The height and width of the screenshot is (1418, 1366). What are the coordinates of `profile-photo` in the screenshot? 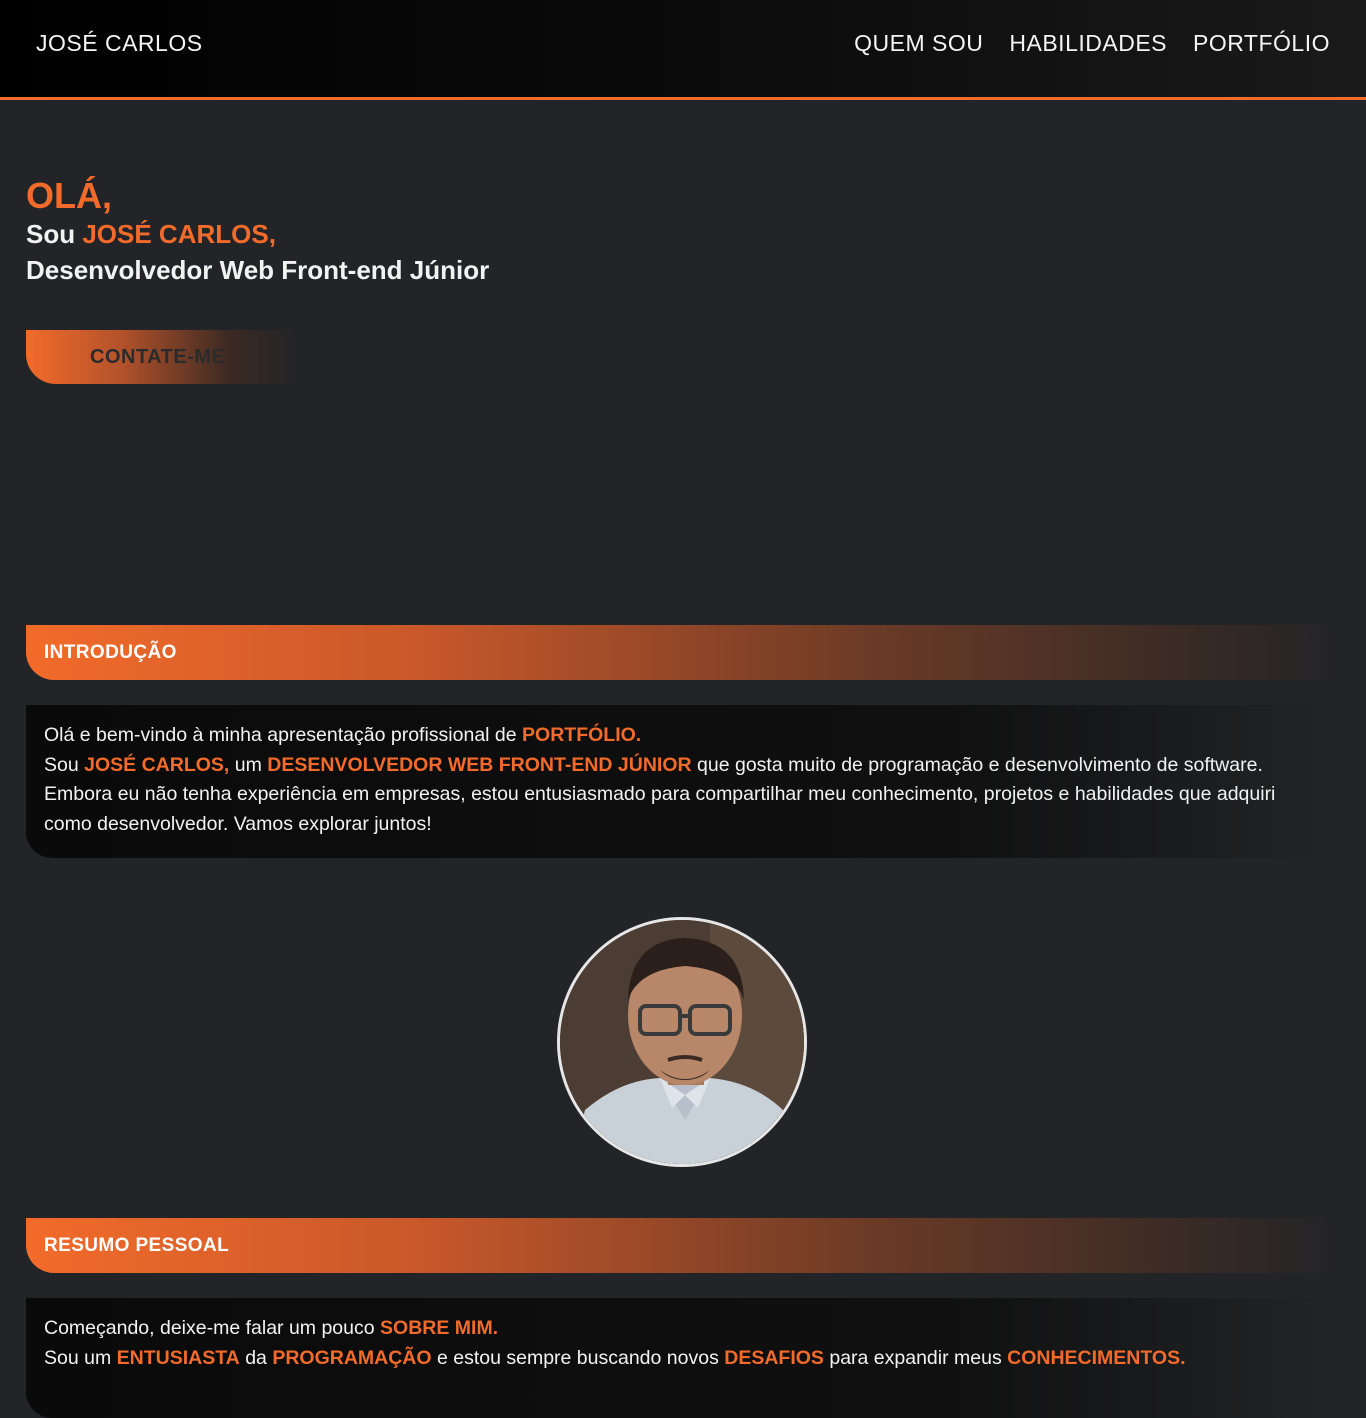 It's located at (682, 1042).